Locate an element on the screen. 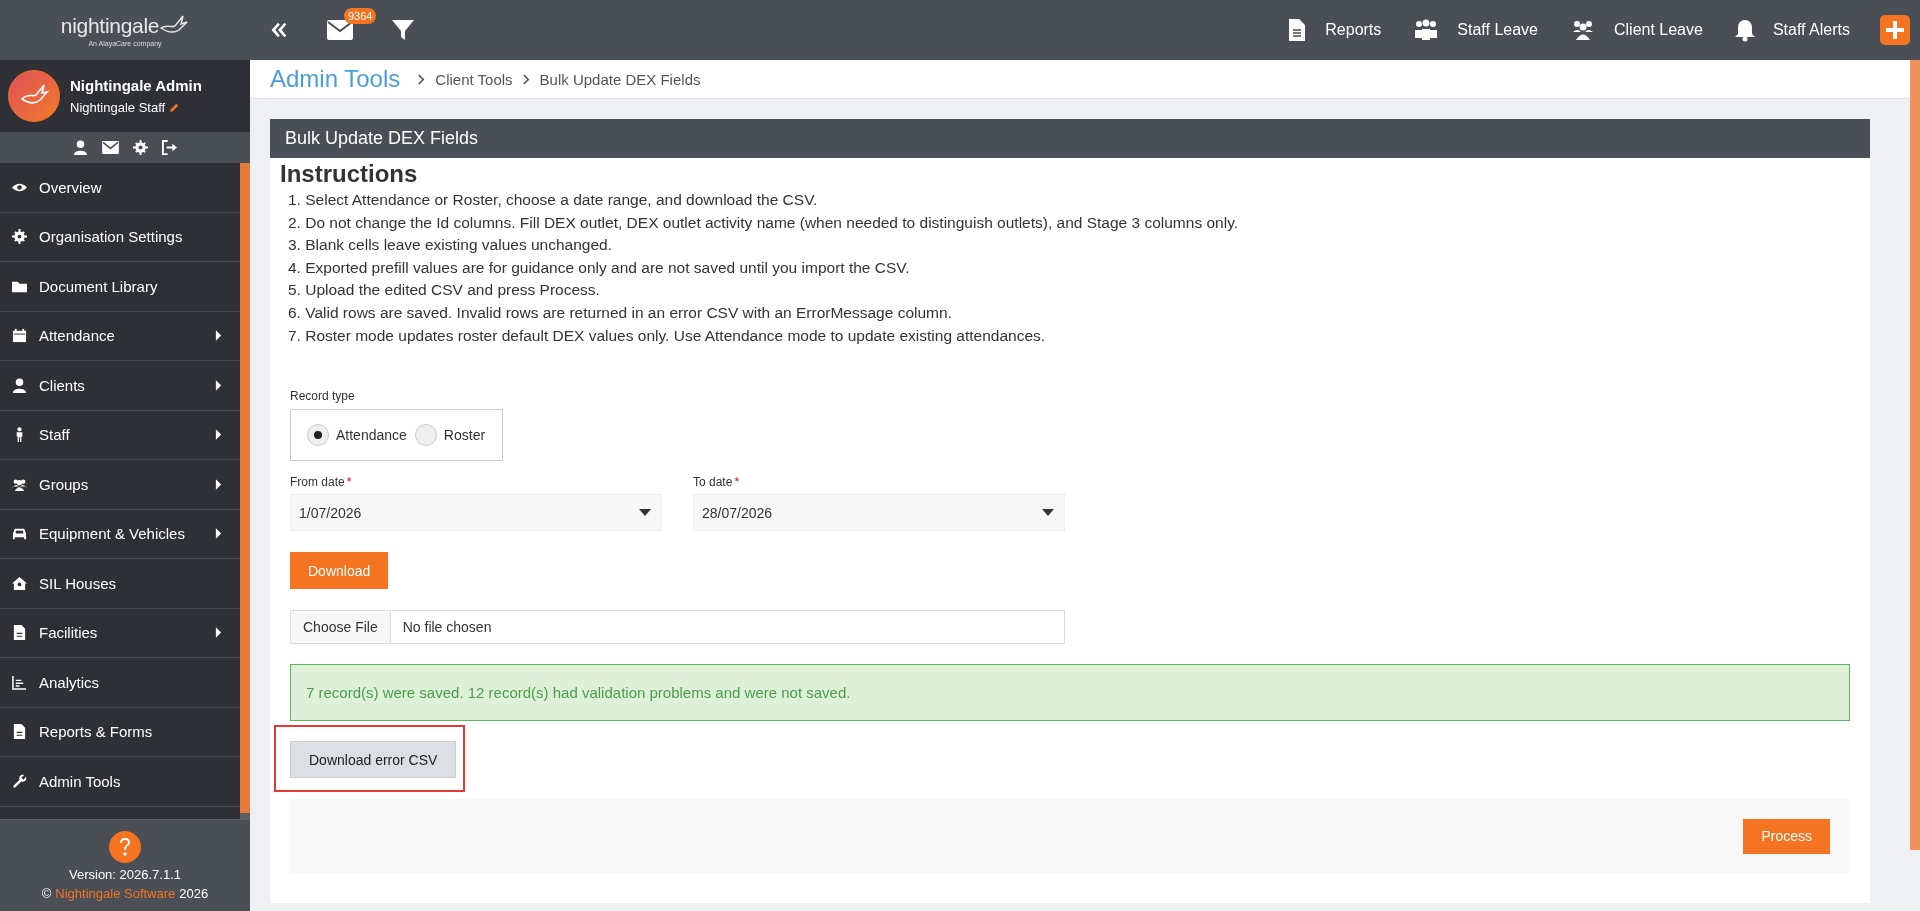  add-button is located at coordinates (1895, 30).